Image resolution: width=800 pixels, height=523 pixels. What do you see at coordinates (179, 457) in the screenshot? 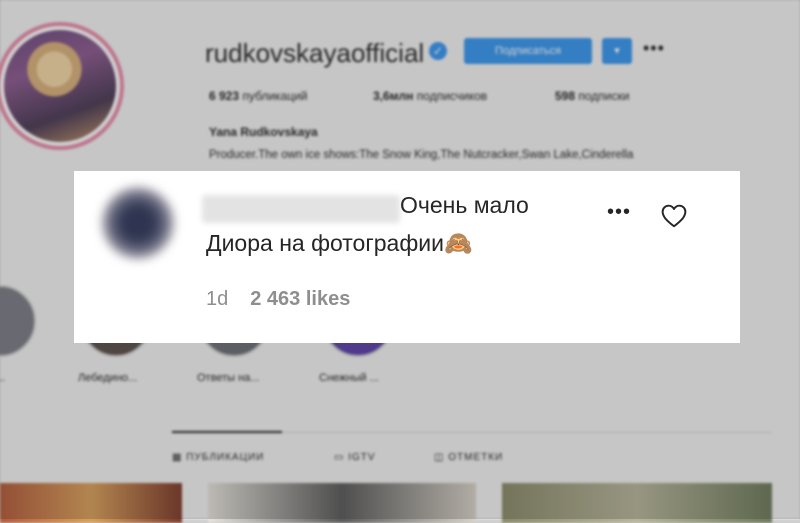
I see `grid-icon: ▦` at bounding box center [179, 457].